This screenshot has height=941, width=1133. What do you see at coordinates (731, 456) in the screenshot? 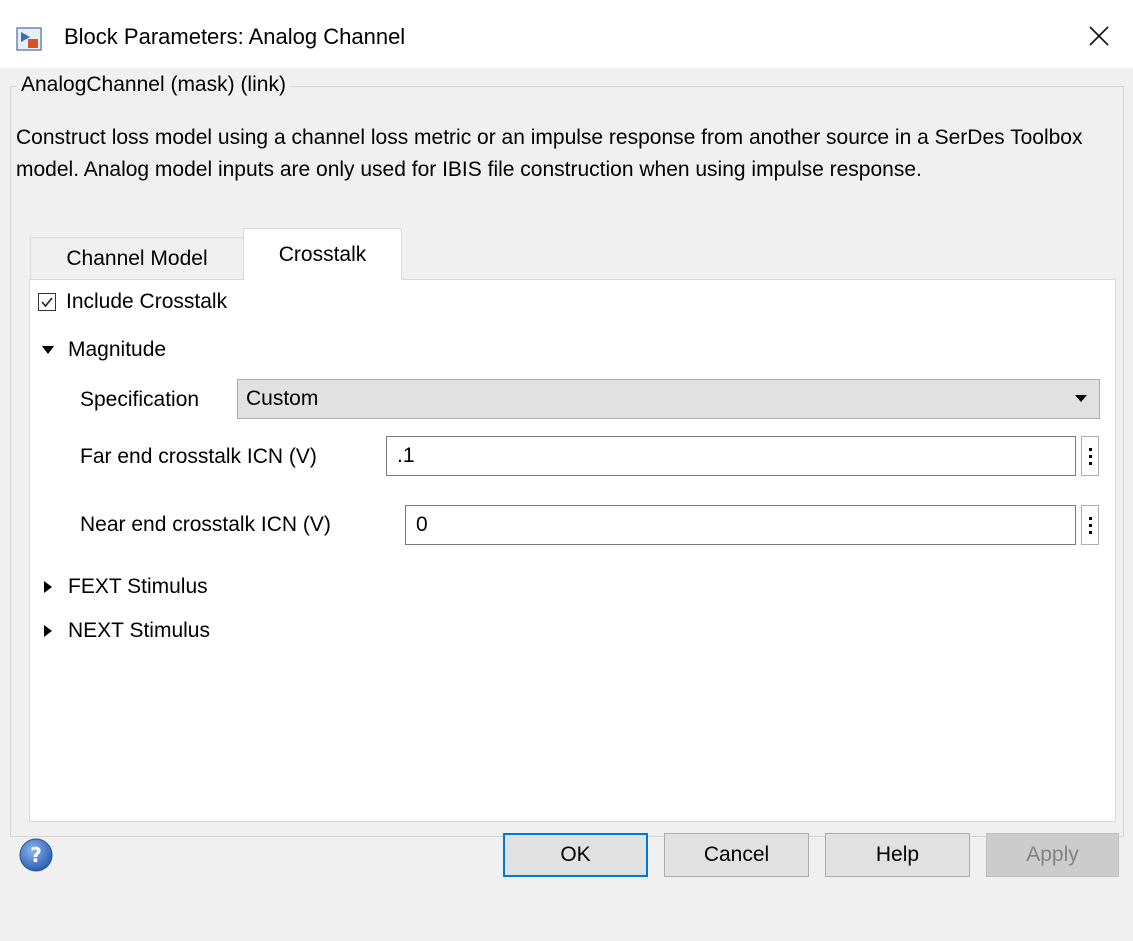
I see `fext-icn-input: .1` at bounding box center [731, 456].